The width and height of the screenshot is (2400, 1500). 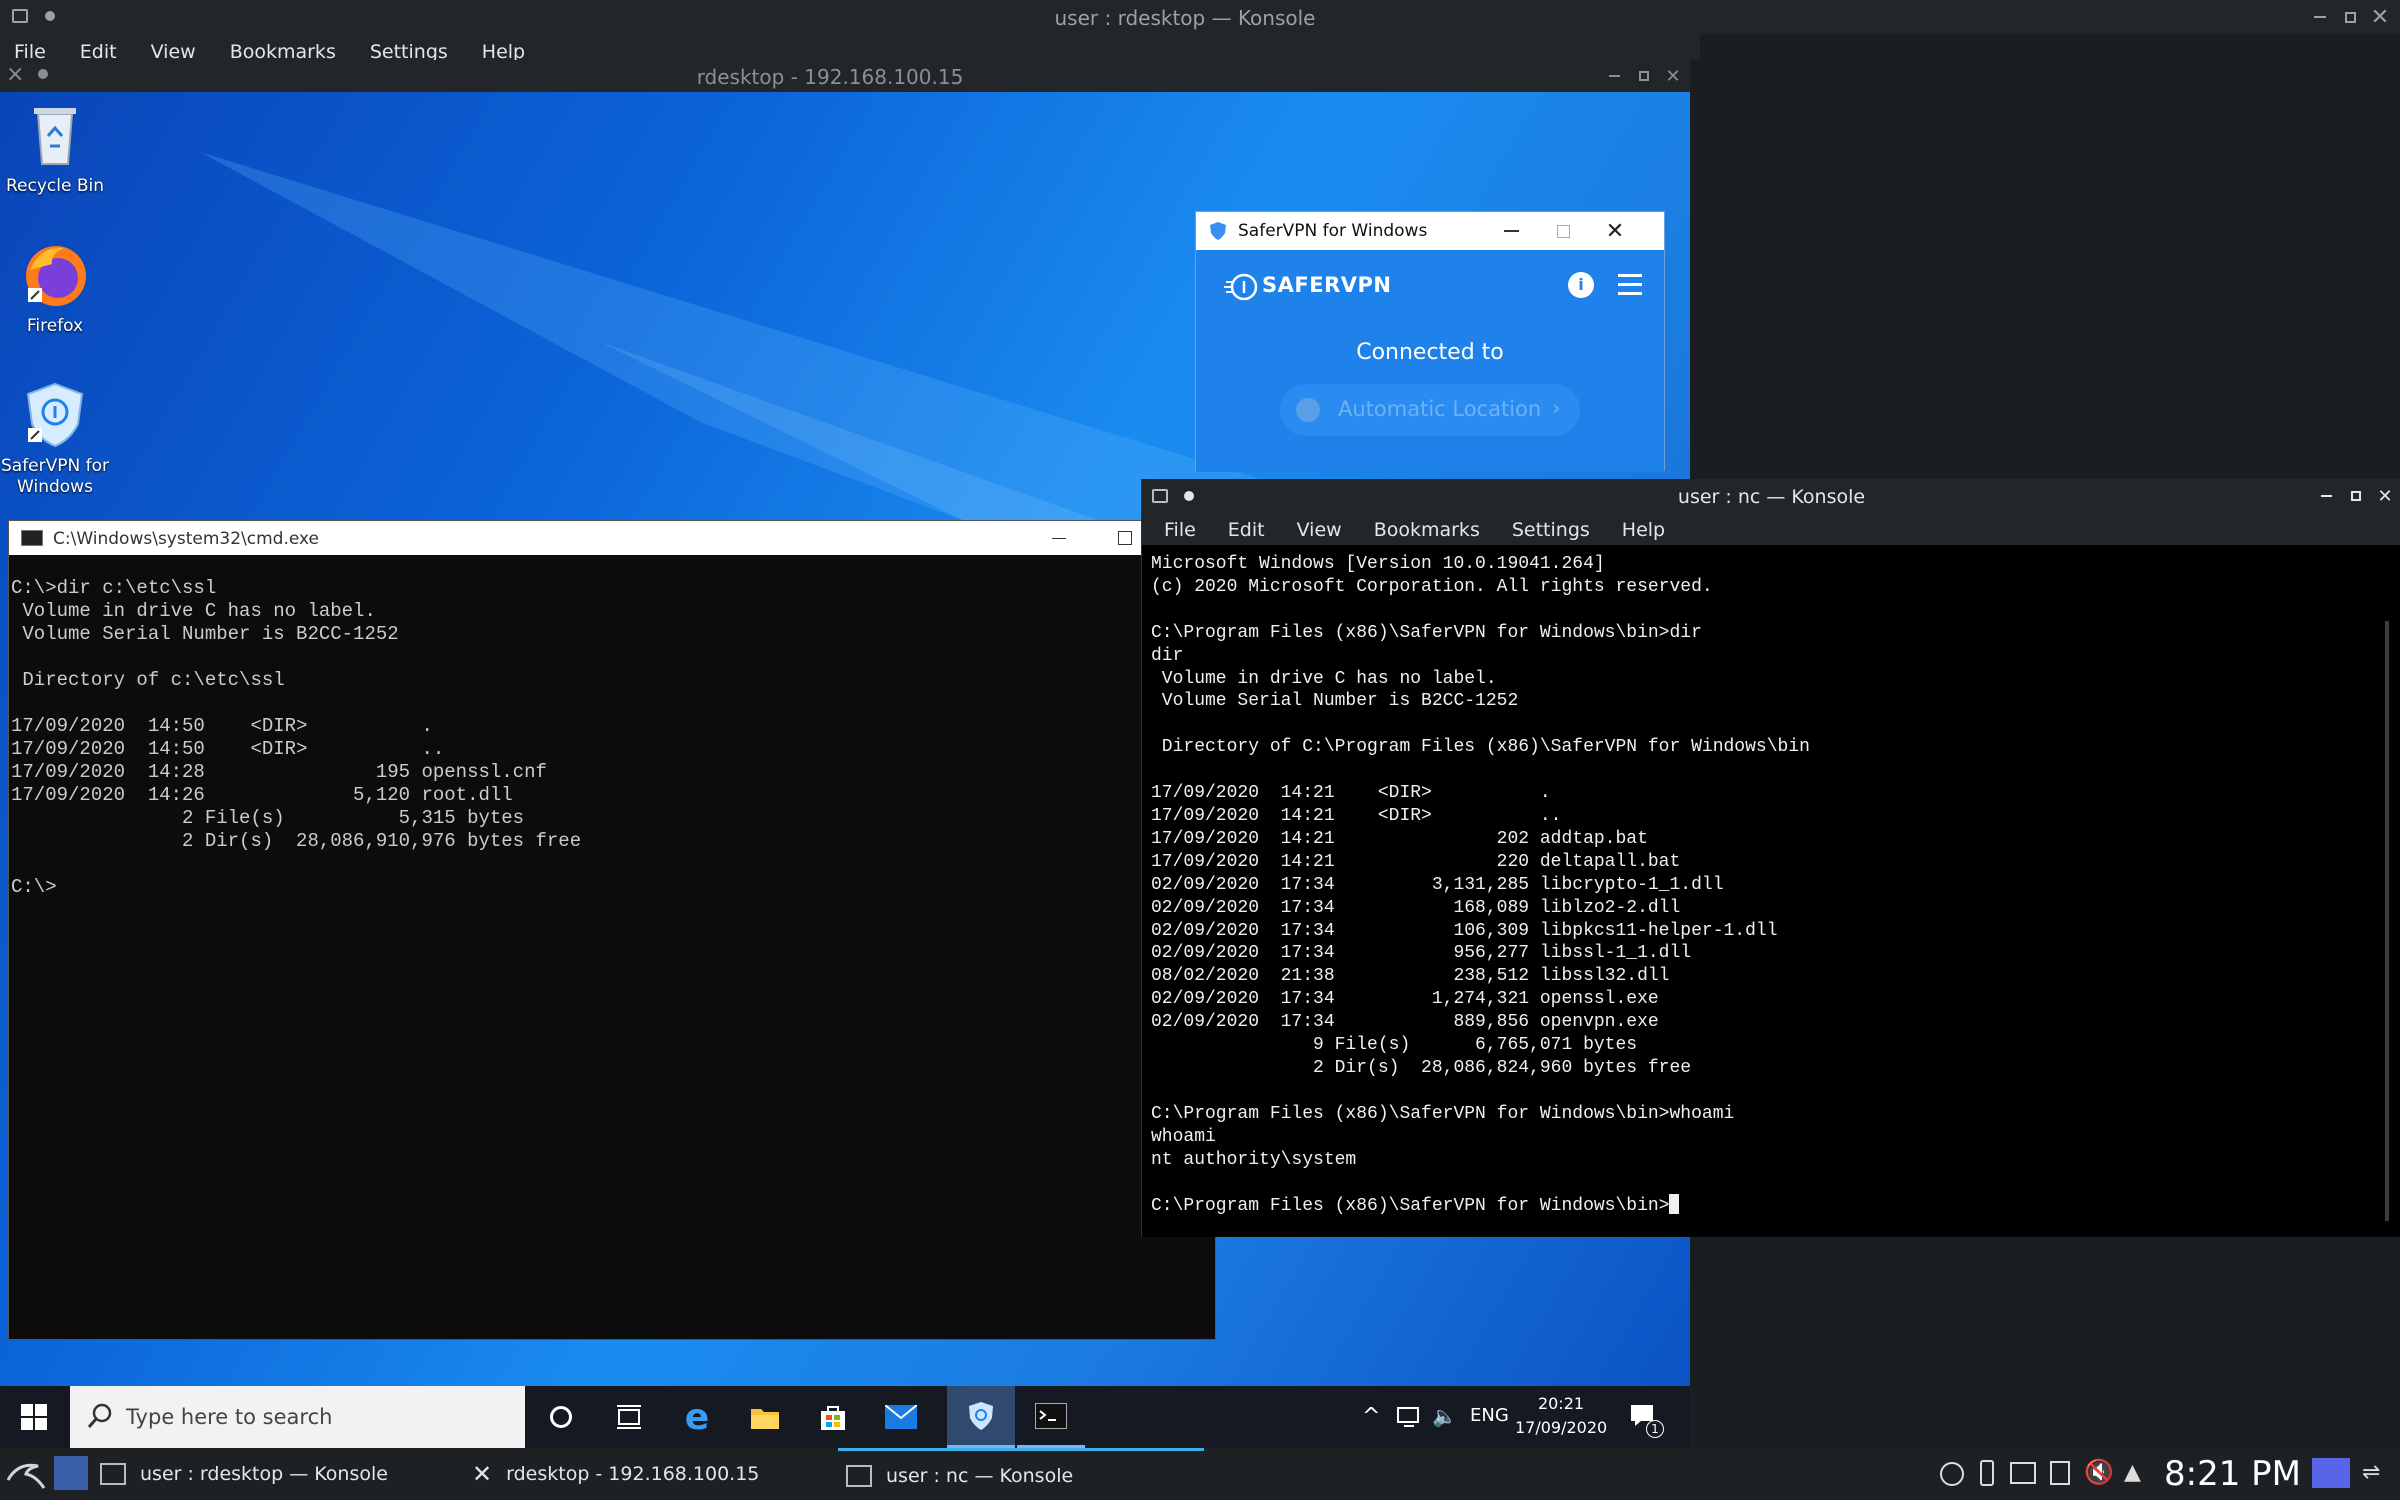 I want to click on tray-language: ENG, so click(x=1489, y=1415).